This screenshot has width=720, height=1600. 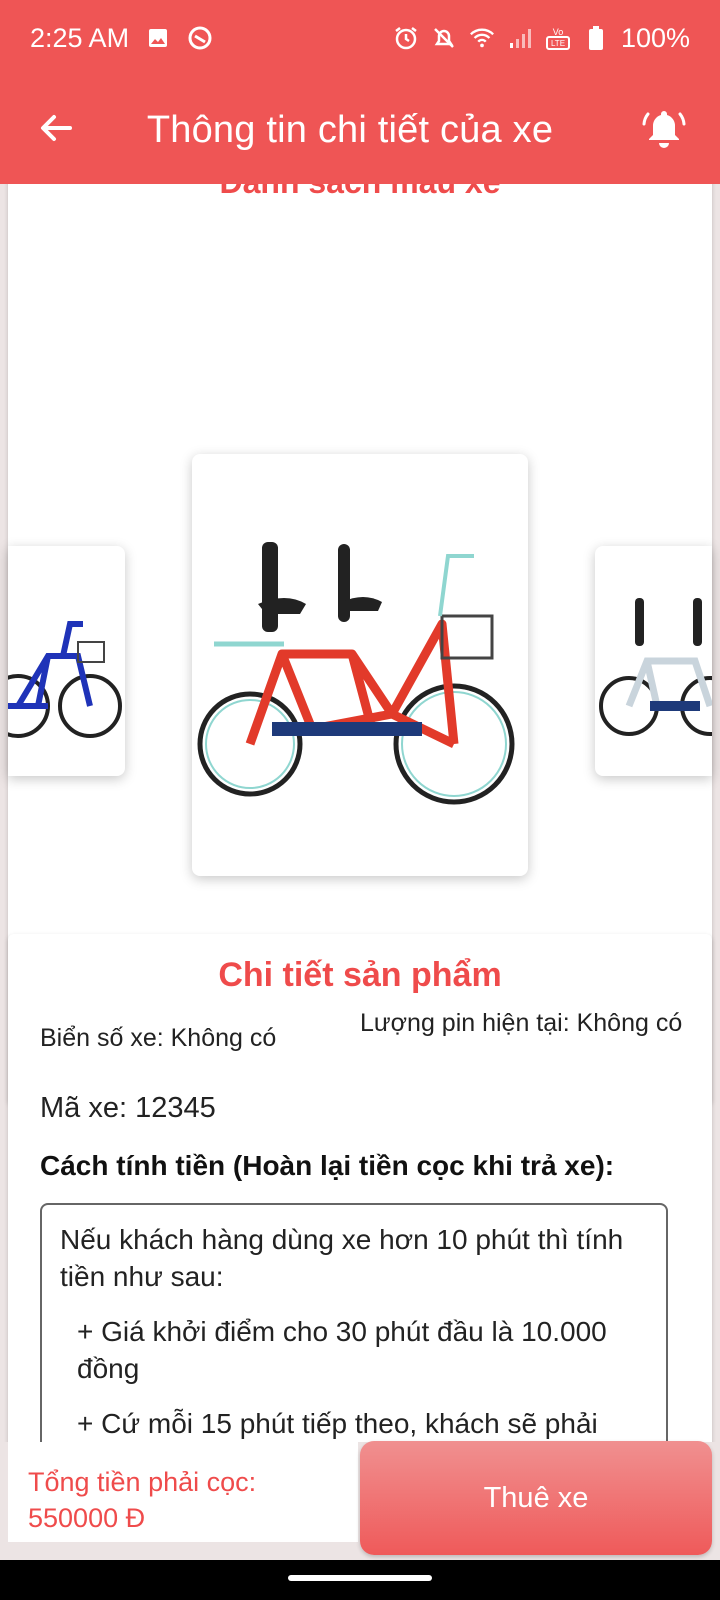 What do you see at coordinates (80, 37) in the screenshot?
I see `status-time: 2:25 AM` at bounding box center [80, 37].